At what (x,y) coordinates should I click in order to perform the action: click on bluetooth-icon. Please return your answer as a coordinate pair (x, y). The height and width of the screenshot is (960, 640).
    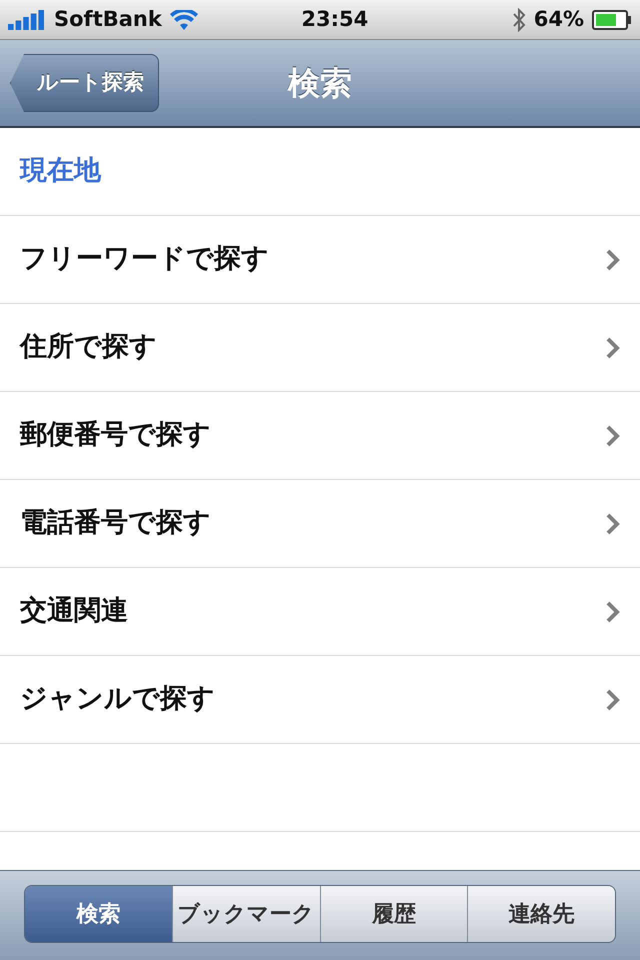
    Looking at the image, I should click on (519, 20).